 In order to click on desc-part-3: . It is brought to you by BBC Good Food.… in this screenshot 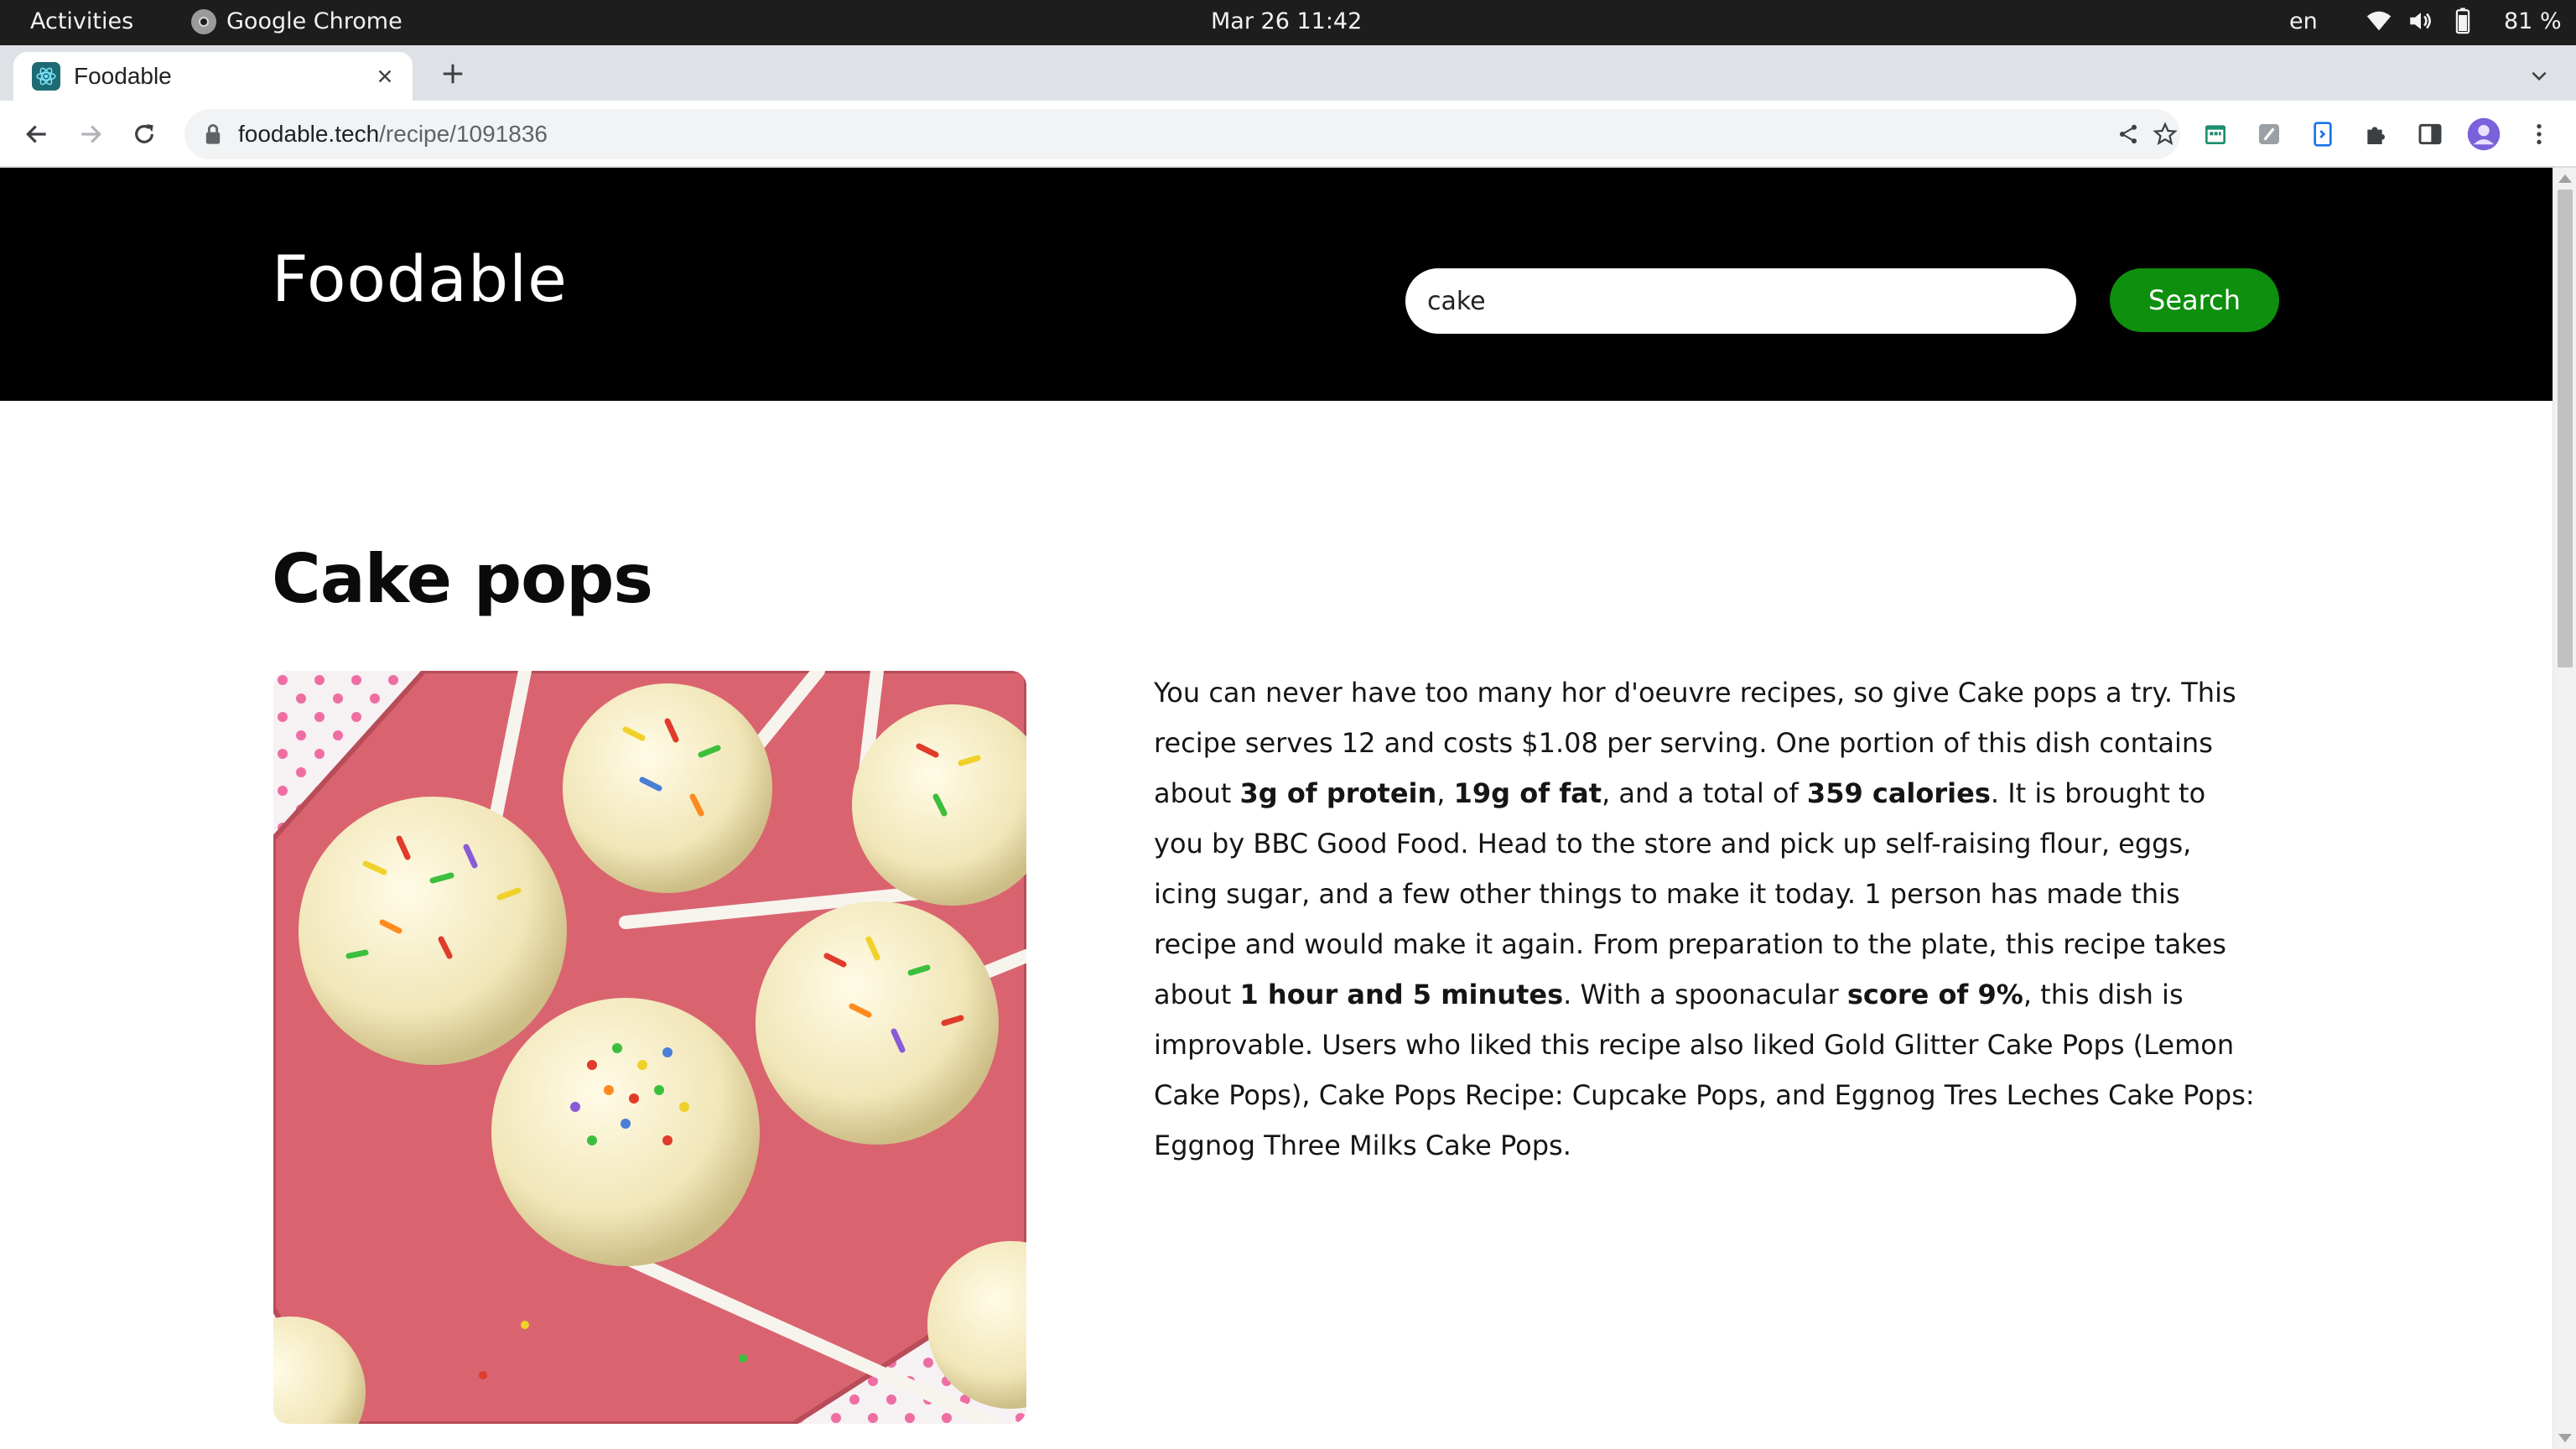, I will do `click(1690, 893)`.